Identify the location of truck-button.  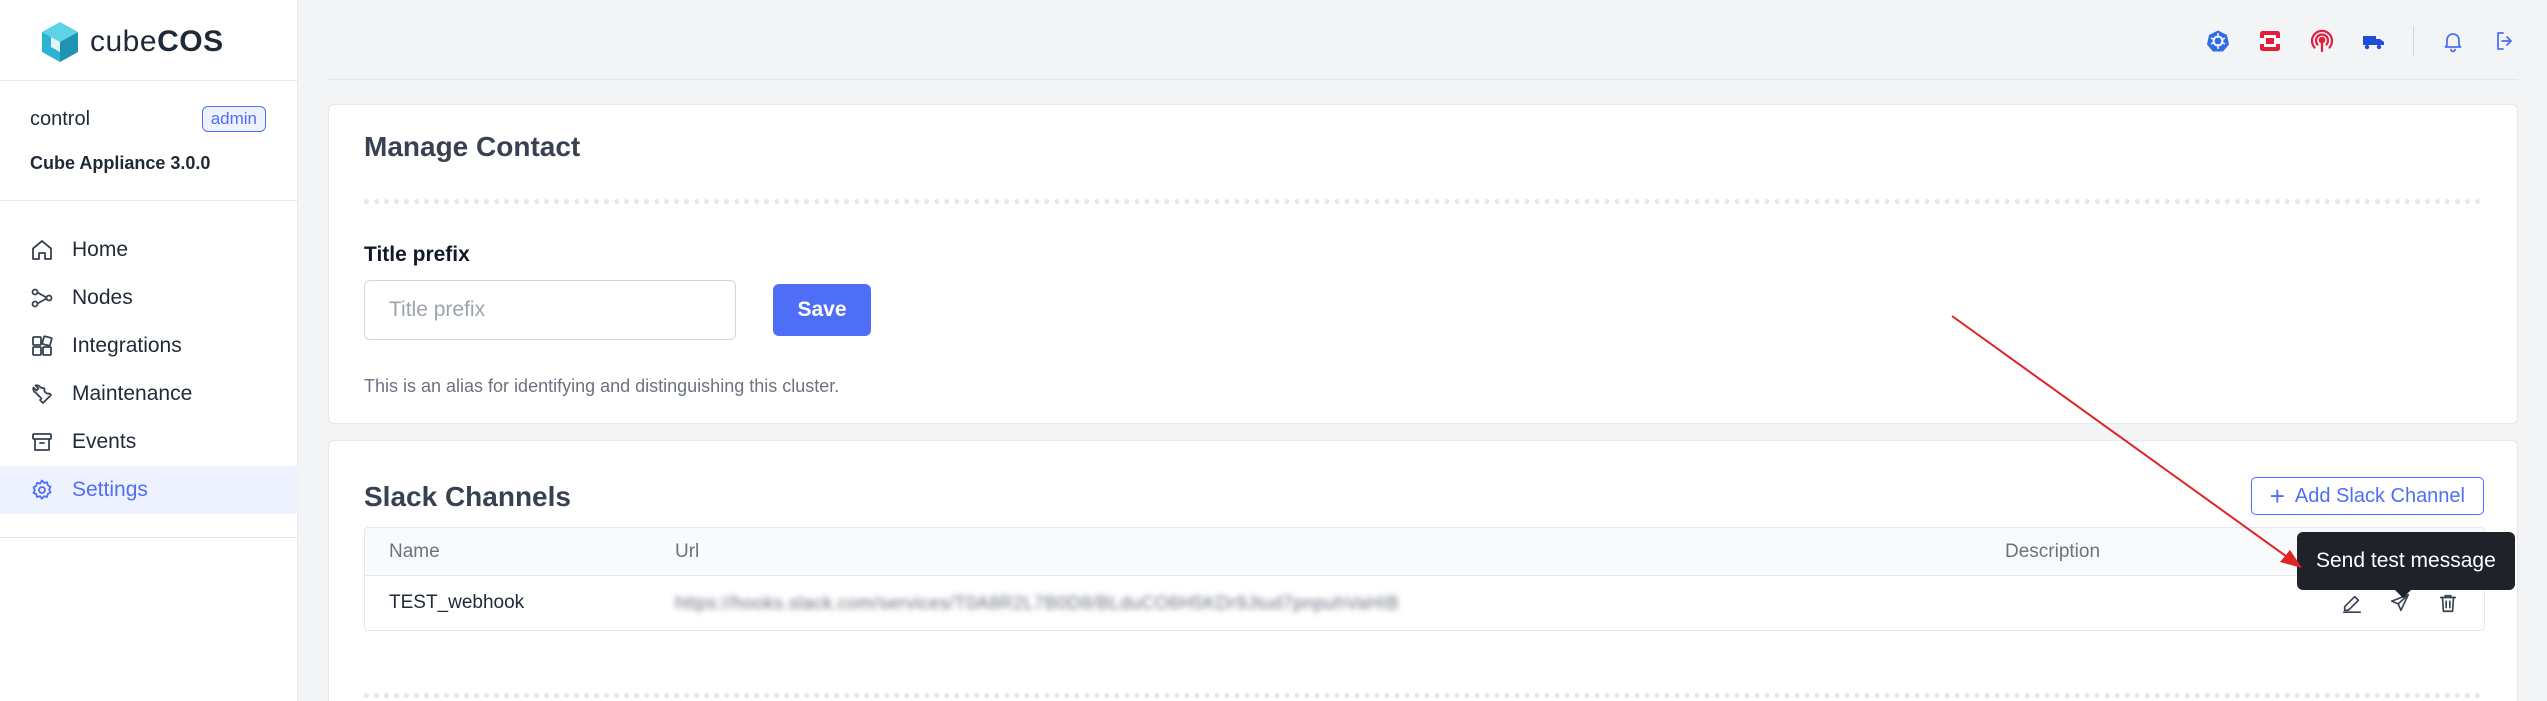
(2374, 41).